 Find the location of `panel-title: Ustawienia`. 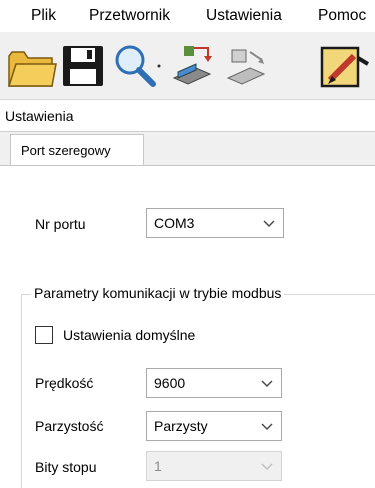

panel-title: Ustawienia is located at coordinates (39, 116).